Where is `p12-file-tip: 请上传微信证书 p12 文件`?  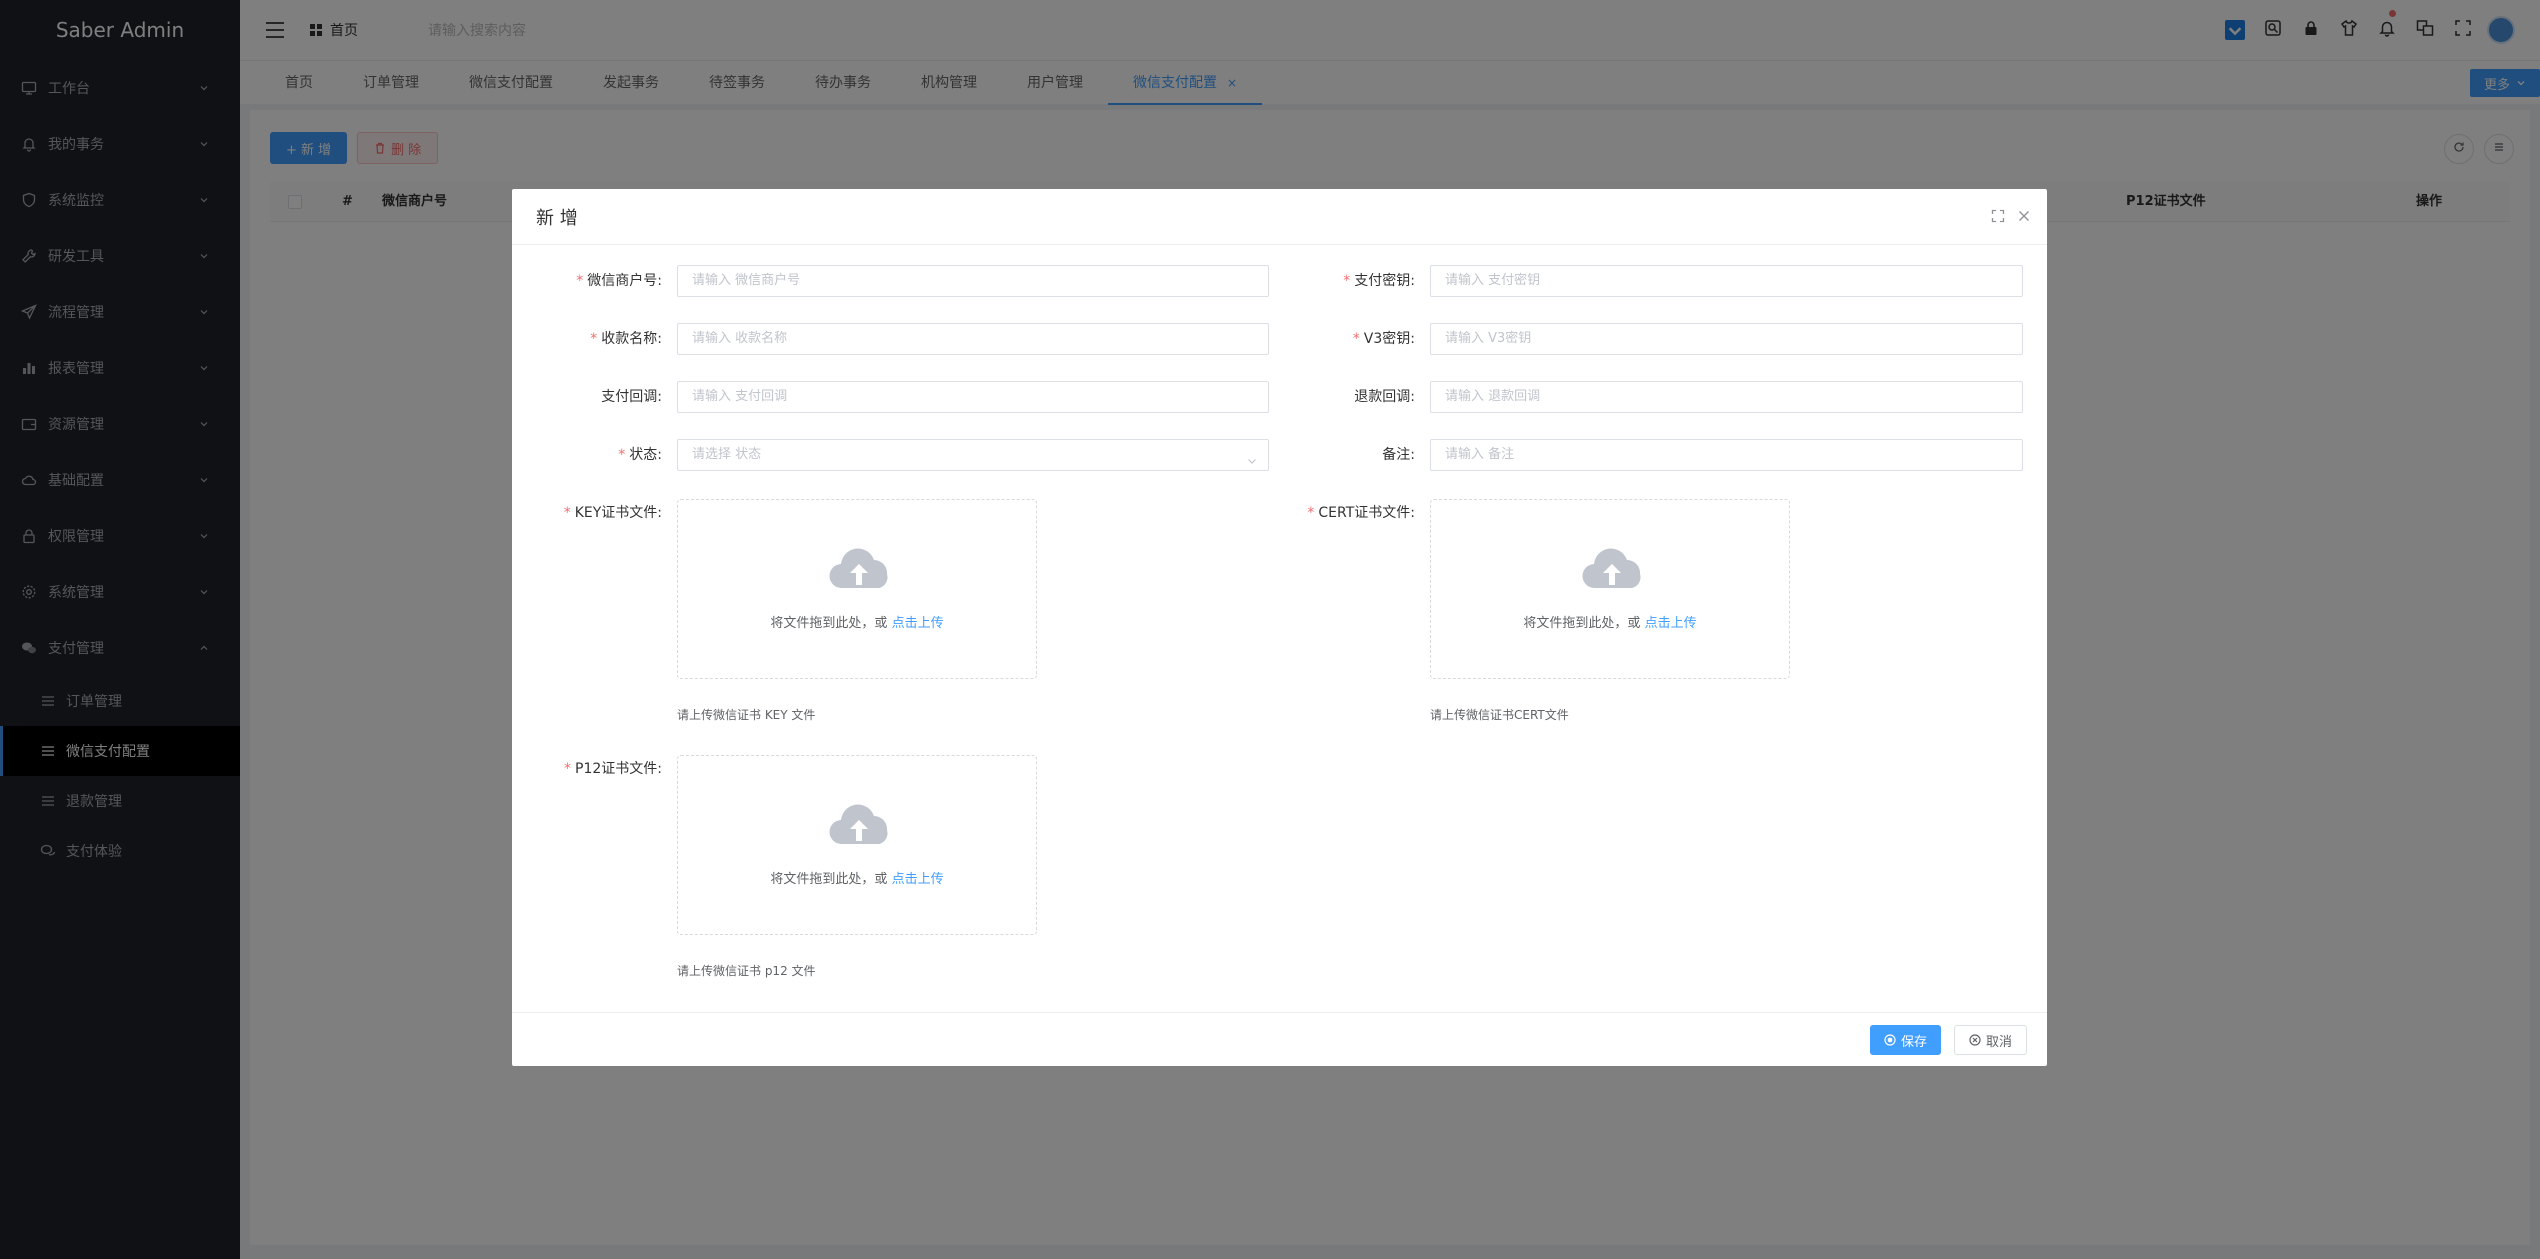 p12-file-tip: 请上传微信证书 p12 文件 is located at coordinates (746, 971).